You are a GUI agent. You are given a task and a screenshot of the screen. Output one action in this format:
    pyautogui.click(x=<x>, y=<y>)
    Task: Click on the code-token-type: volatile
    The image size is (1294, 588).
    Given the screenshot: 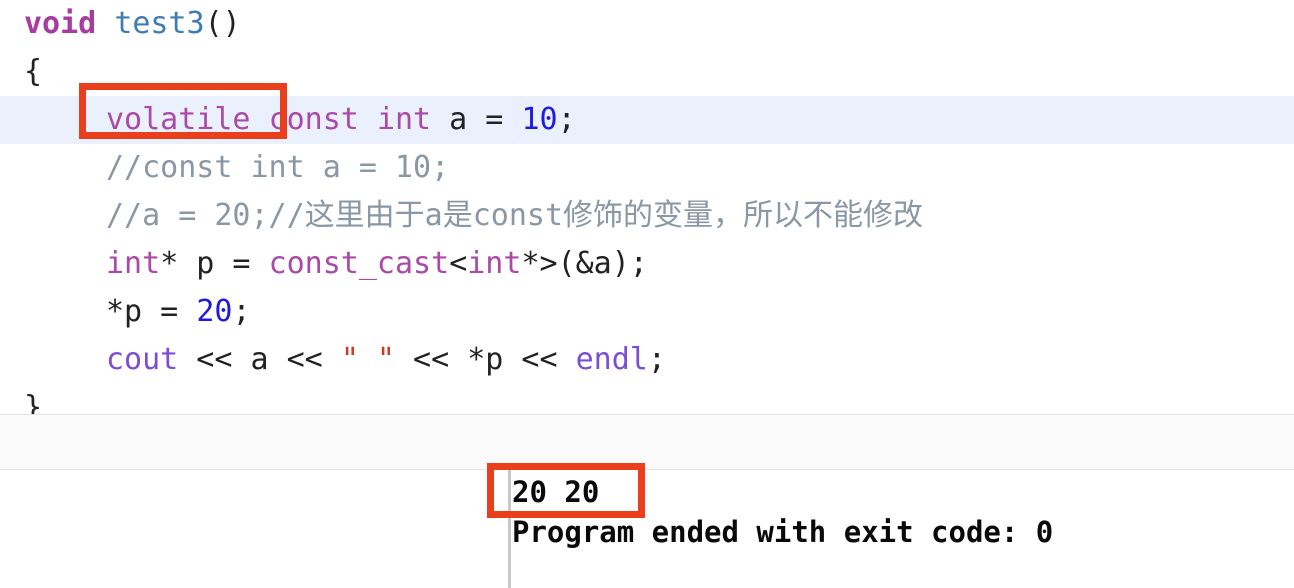 What is the action you would take?
    pyautogui.click(x=178, y=119)
    